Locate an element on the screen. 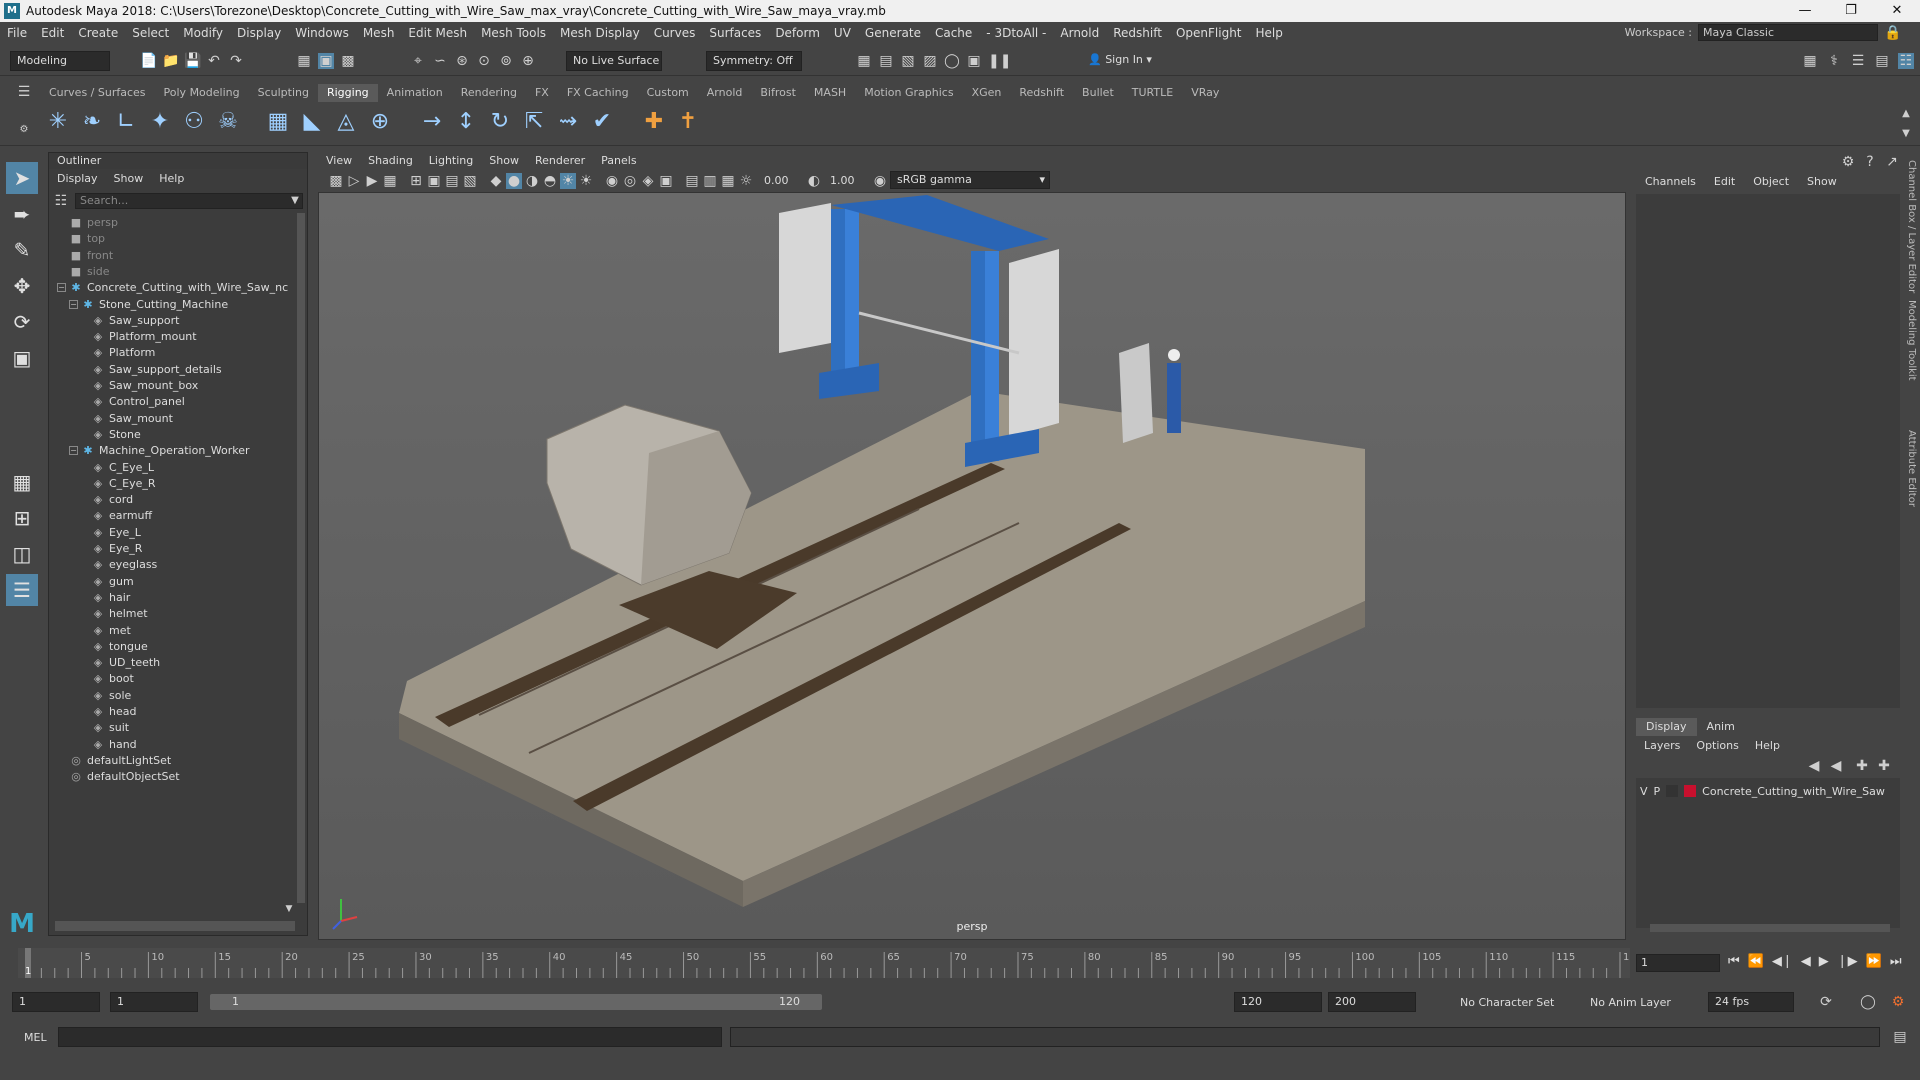 The width and height of the screenshot is (1920, 1080). move-layer-down-icon: ◀ is located at coordinates (1836, 766).